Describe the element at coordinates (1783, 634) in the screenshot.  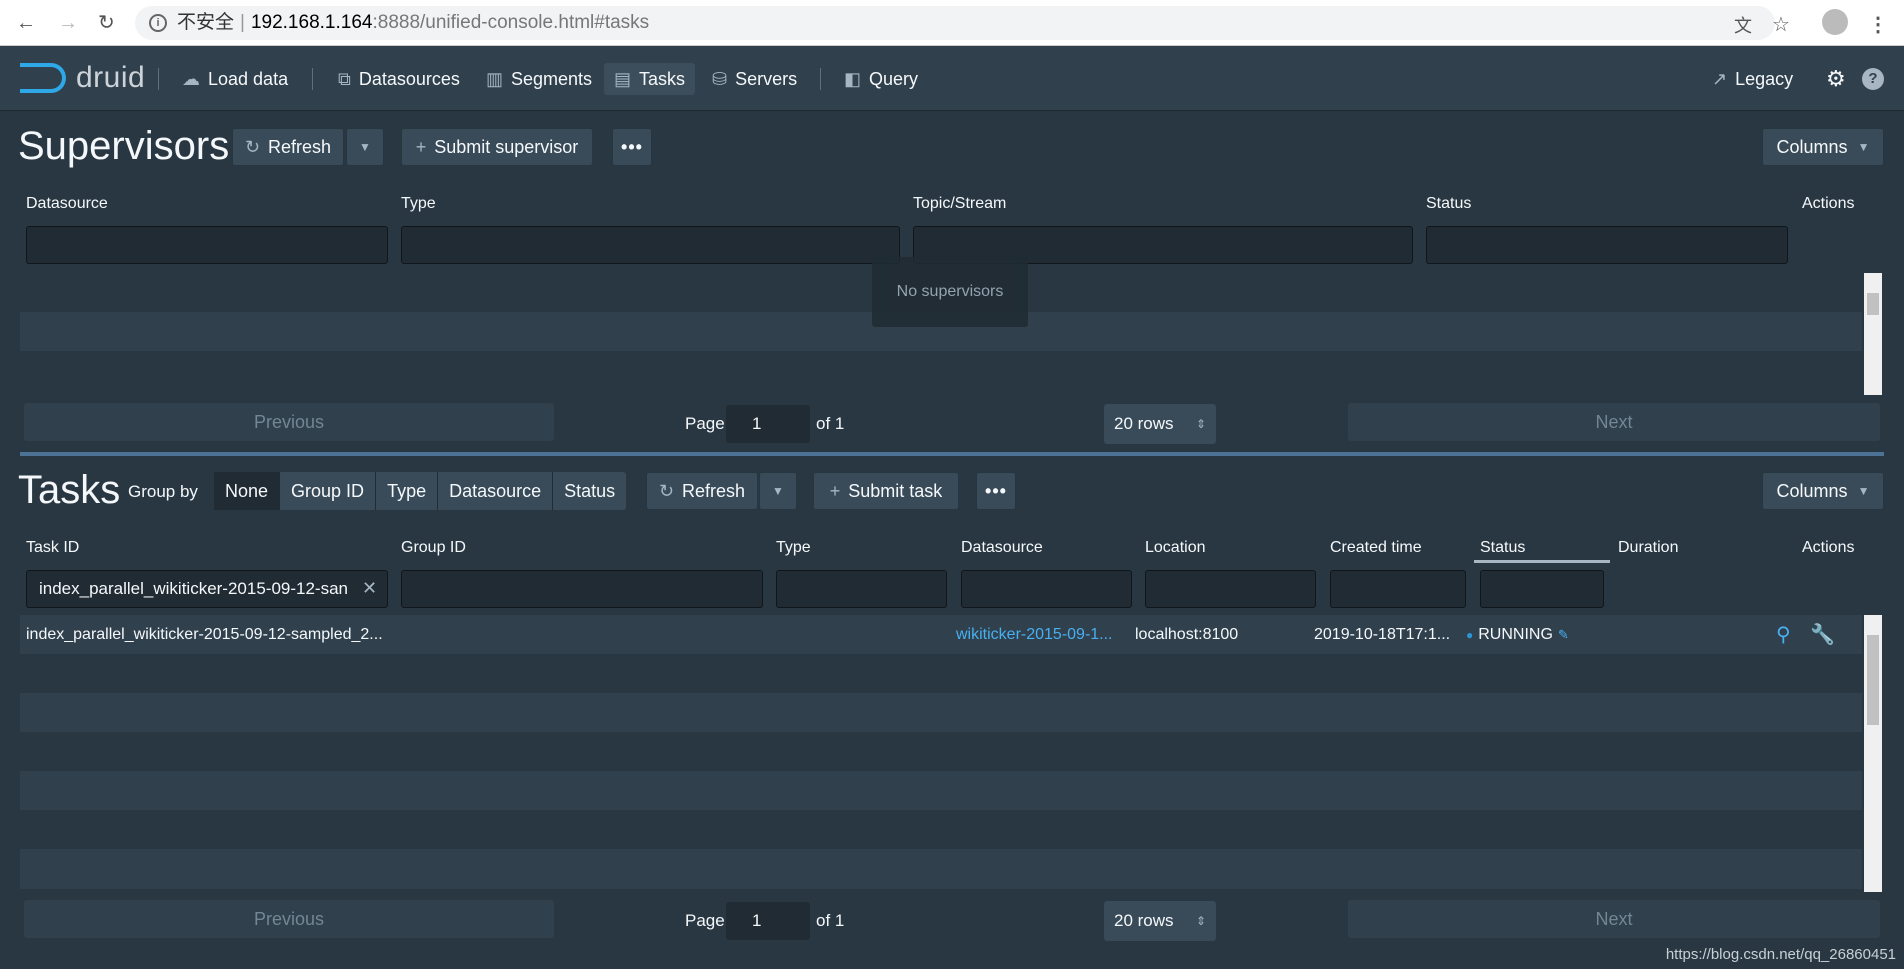
I see `search-template-icon: ⚲` at that location.